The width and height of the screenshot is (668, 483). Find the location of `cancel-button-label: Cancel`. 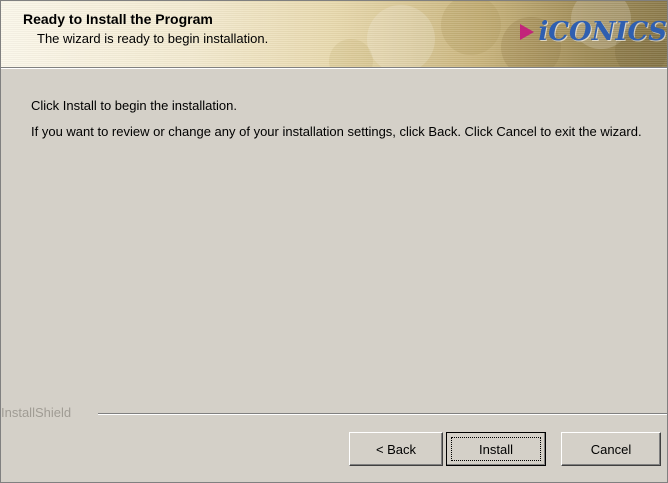

cancel-button-label: Cancel is located at coordinates (611, 449).